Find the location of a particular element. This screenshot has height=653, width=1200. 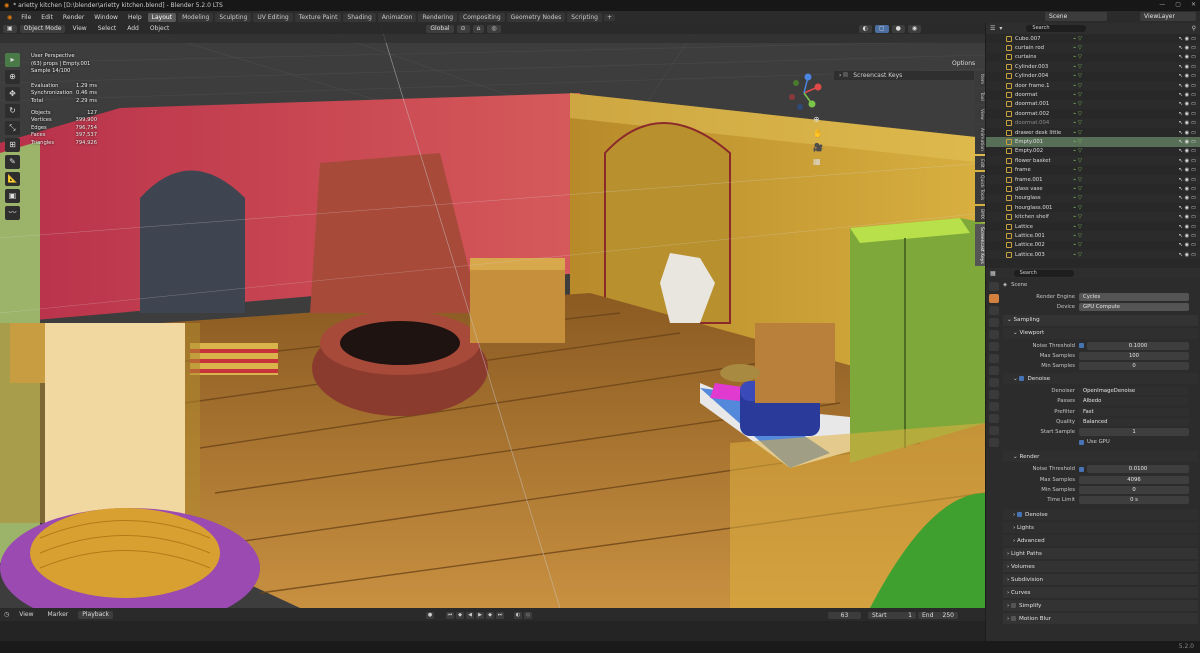

proportional-edit-icon: ◎ is located at coordinates (494, 28).